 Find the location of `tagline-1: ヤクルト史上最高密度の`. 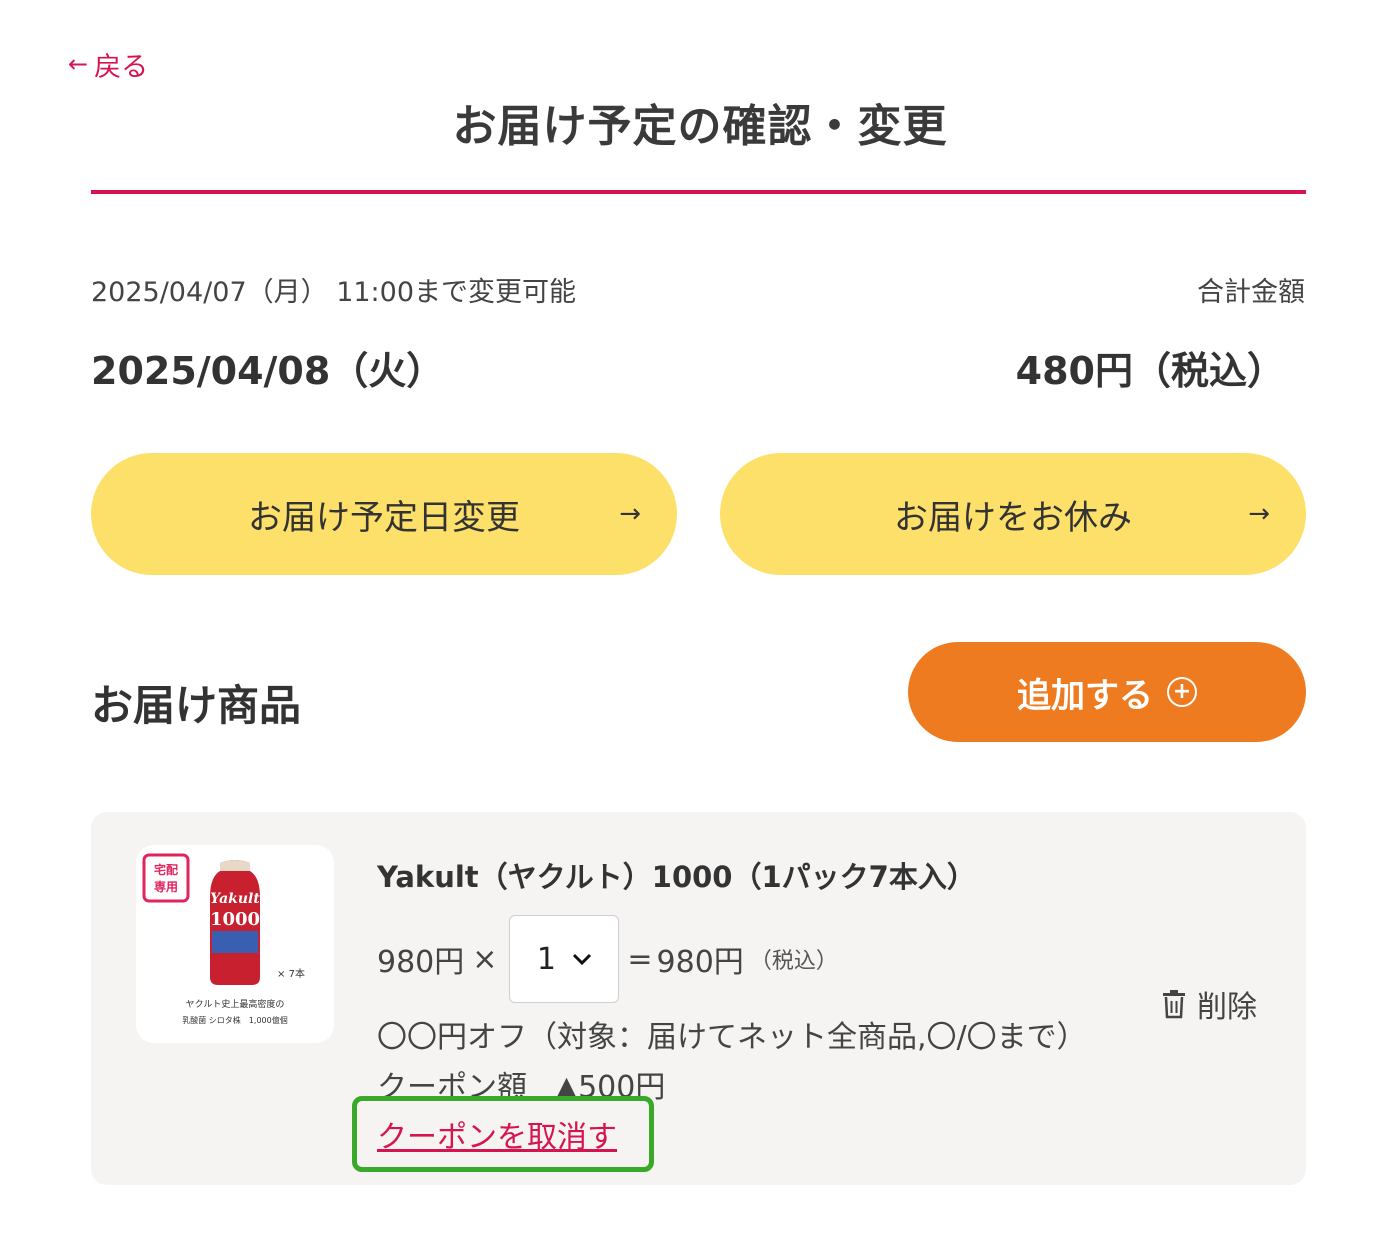

tagline-1: ヤクルト史上最高密度の is located at coordinates (235, 1004).